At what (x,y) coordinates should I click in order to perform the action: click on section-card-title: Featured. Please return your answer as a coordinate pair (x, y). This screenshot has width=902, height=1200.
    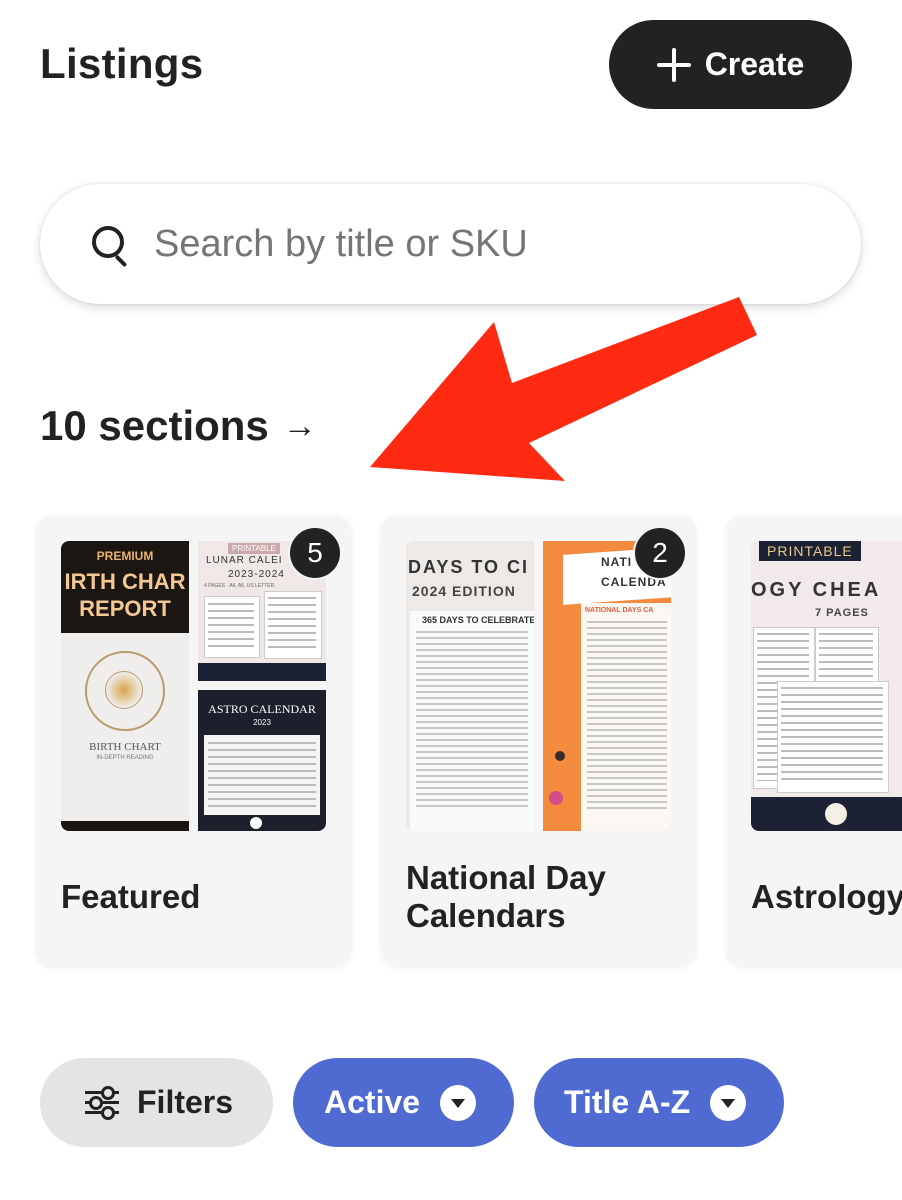
    Looking at the image, I should click on (131, 896).